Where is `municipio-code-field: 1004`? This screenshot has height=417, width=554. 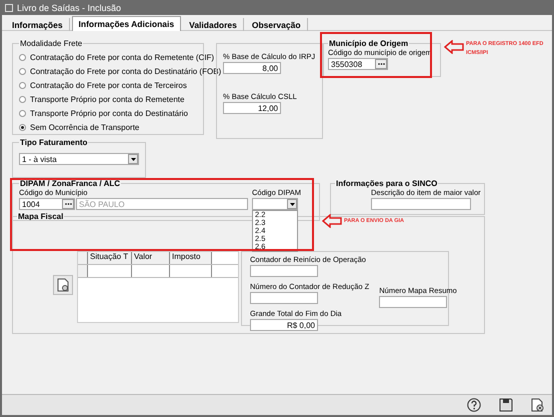
municipio-code-field: 1004 is located at coordinates (47, 204).